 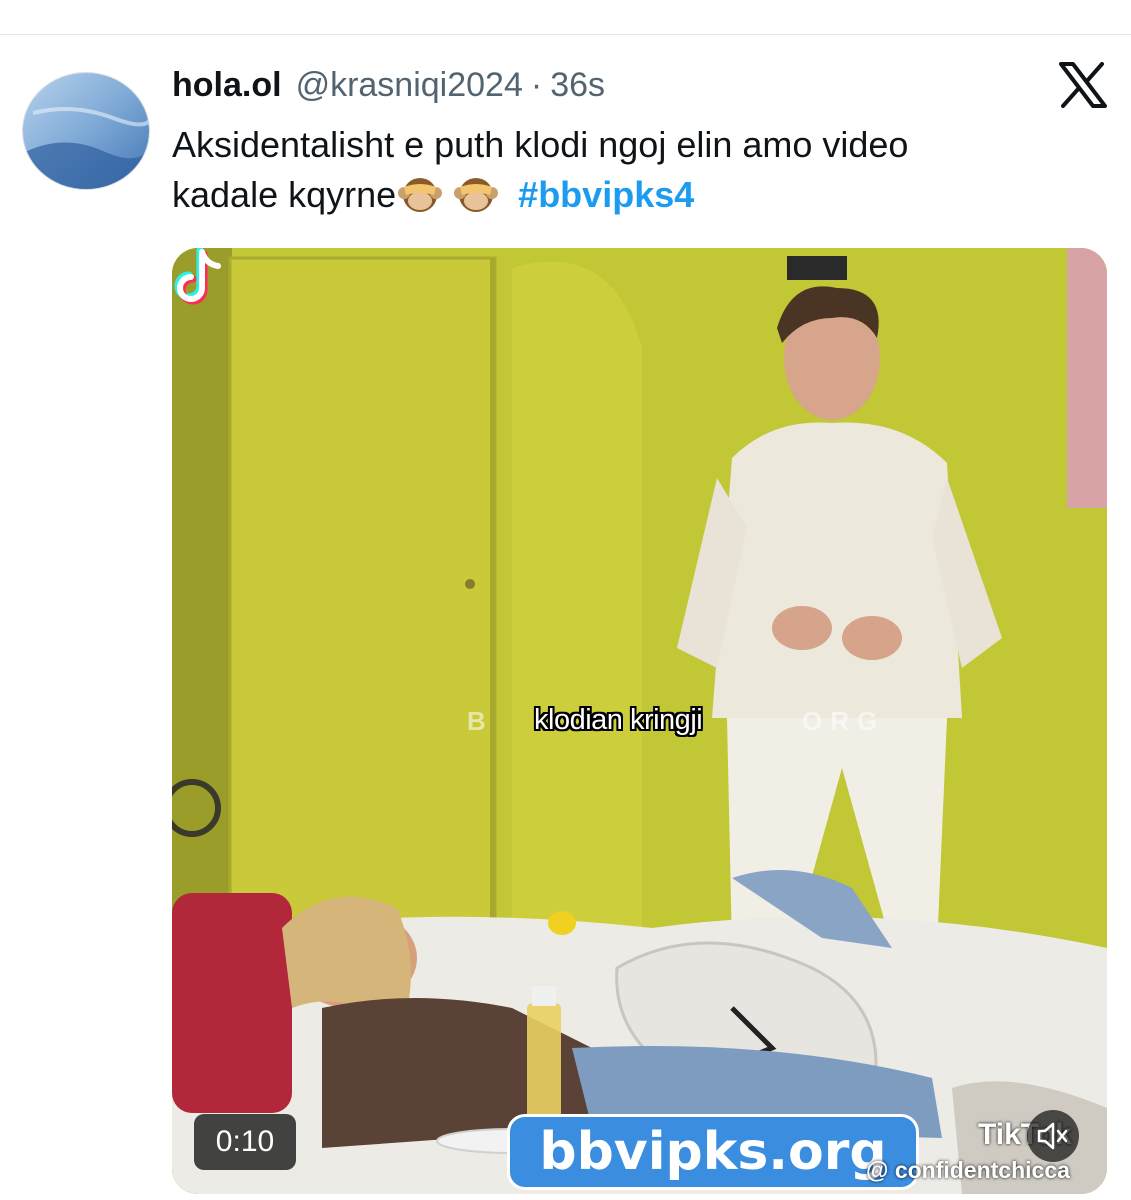 I want to click on hashtag-link: #bbvipks4, so click(x=606, y=194).